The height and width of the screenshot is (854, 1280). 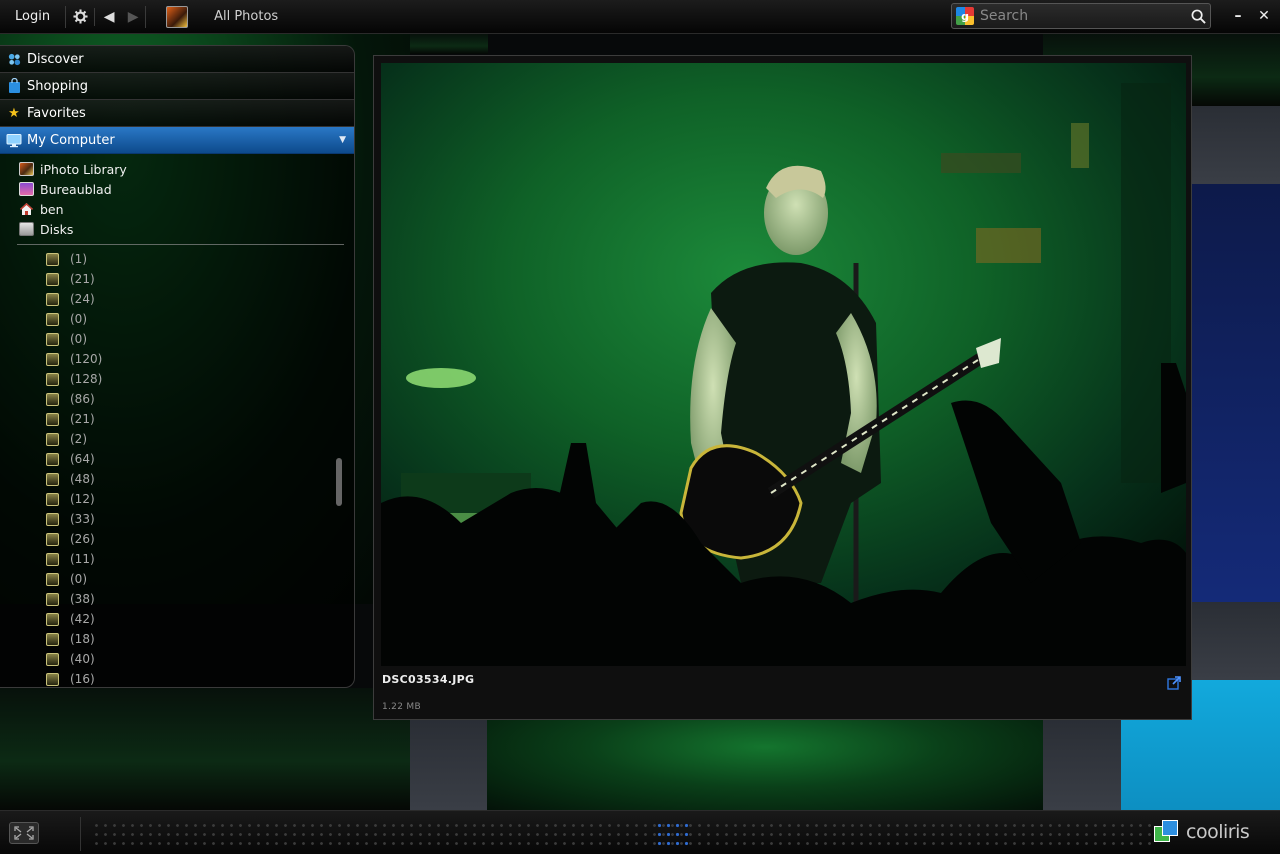 I want to click on search-icon, so click(x=1198, y=16).